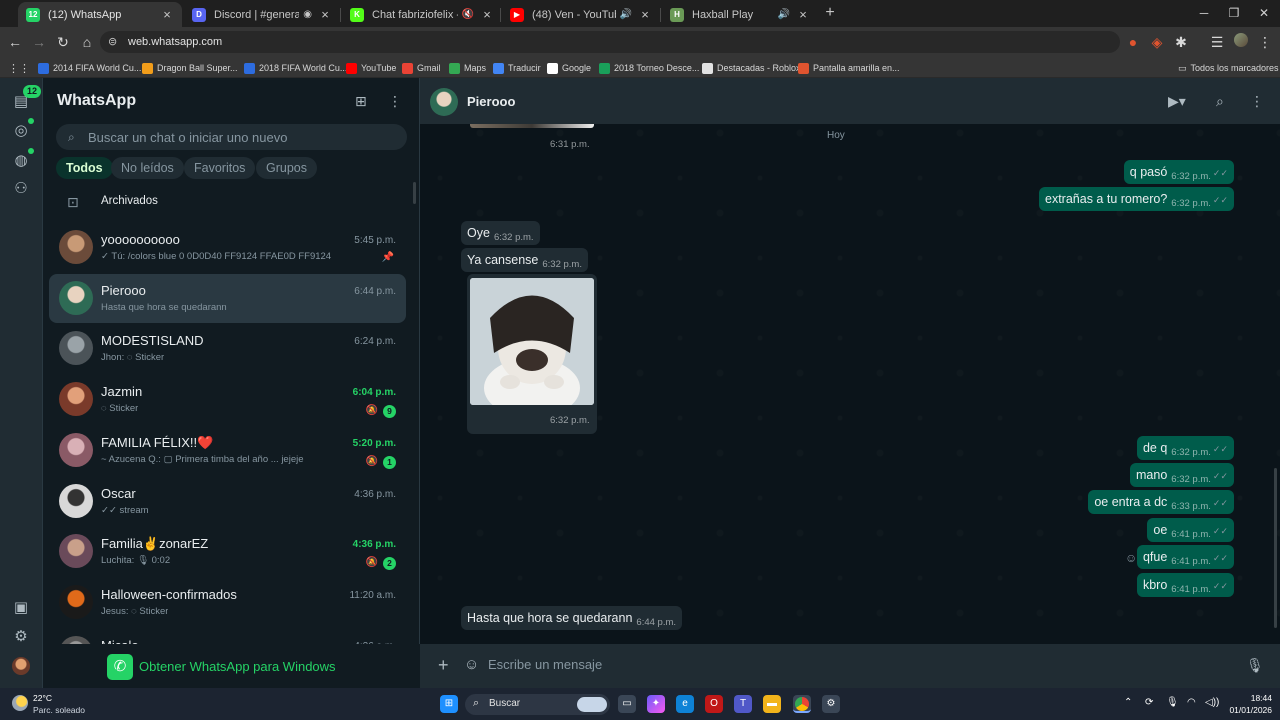 The width and height of the screenshot is (1280, 720). What do you see at coordinates (1255, 665) in the screenshot?
I see `microphone-icon: 🎙` at bounding box center [1255, 665].